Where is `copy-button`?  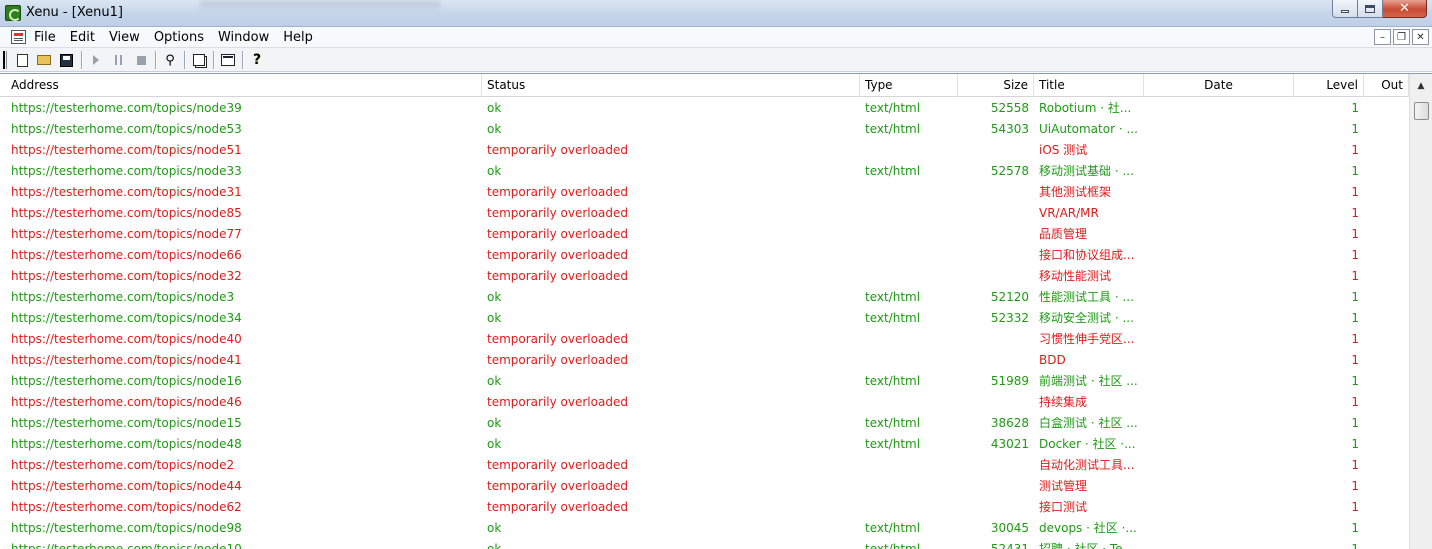 copy-button is located at coordinates (199, 60).